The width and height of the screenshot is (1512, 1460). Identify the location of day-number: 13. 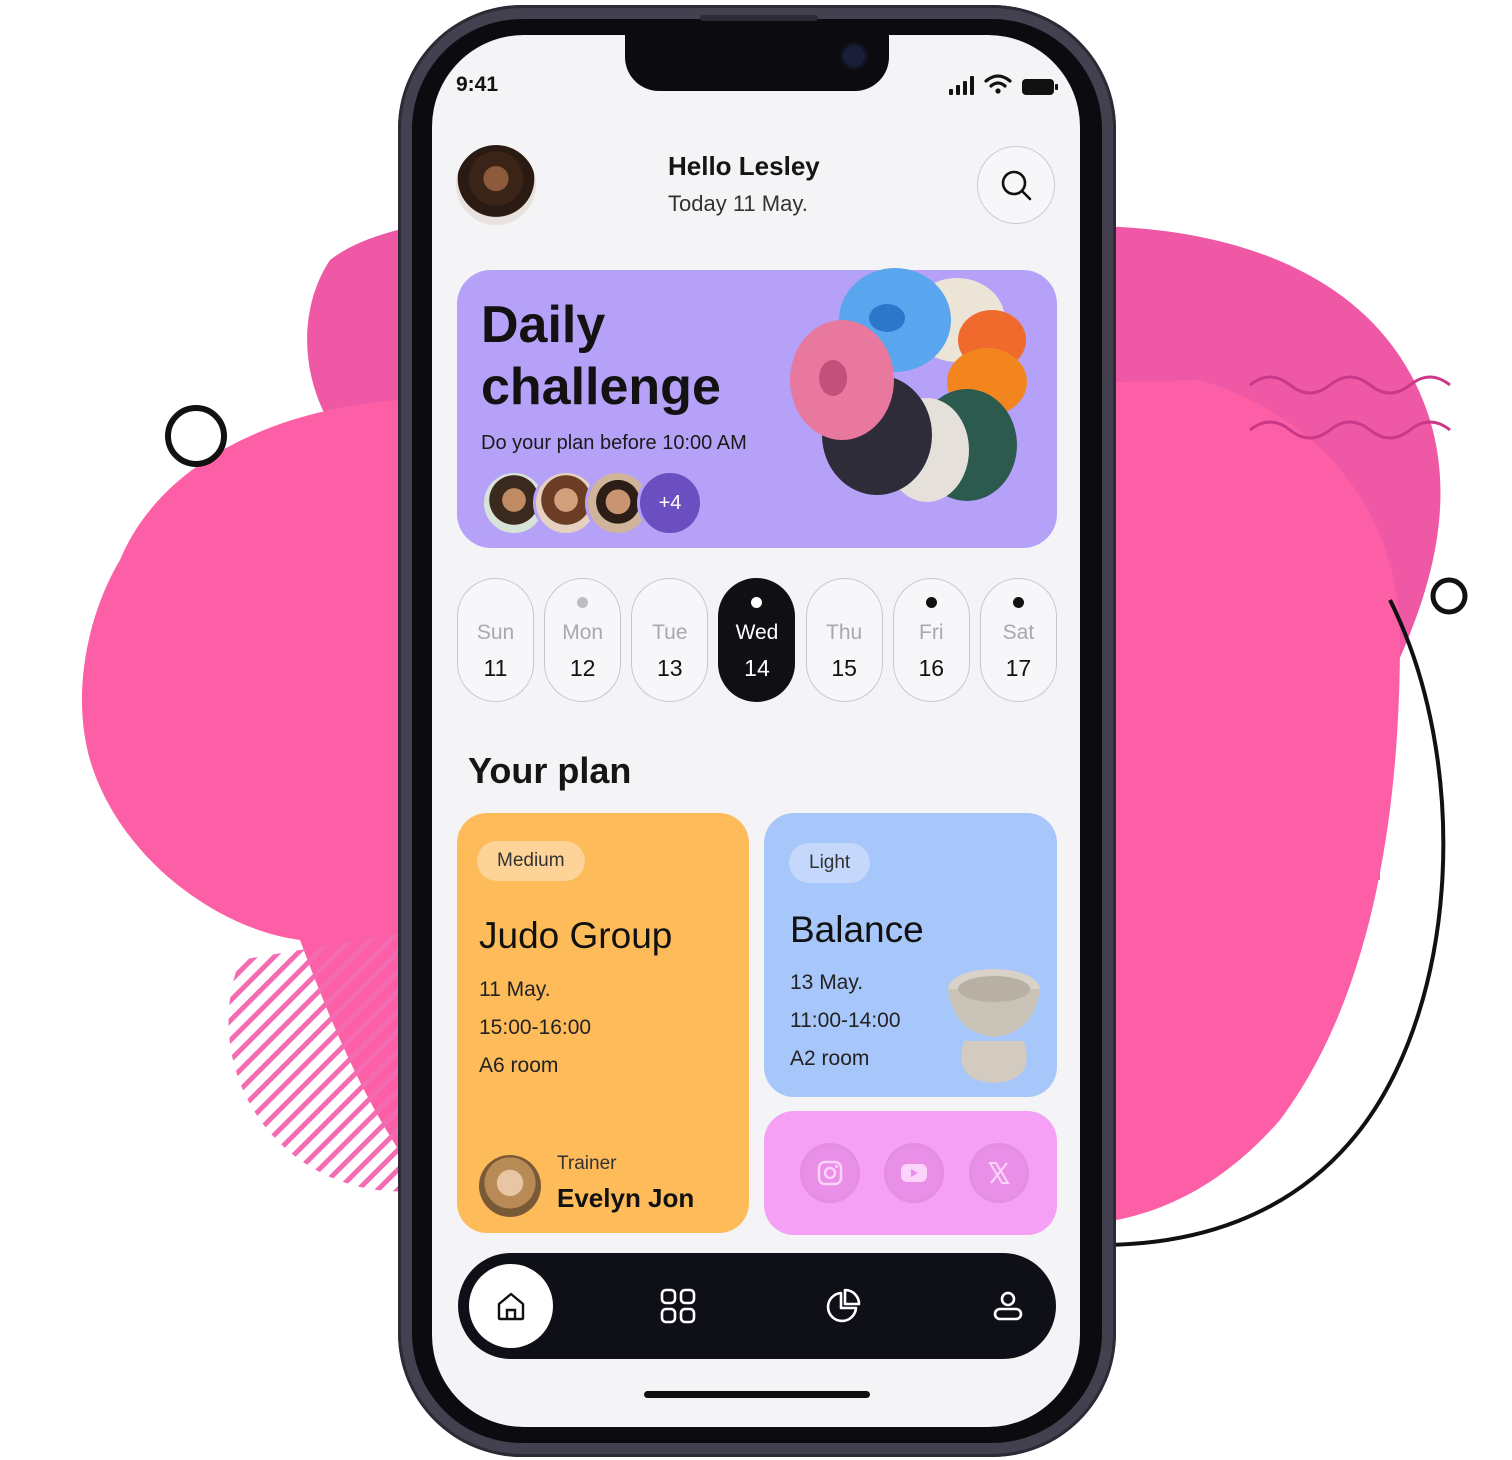
(670, 668).